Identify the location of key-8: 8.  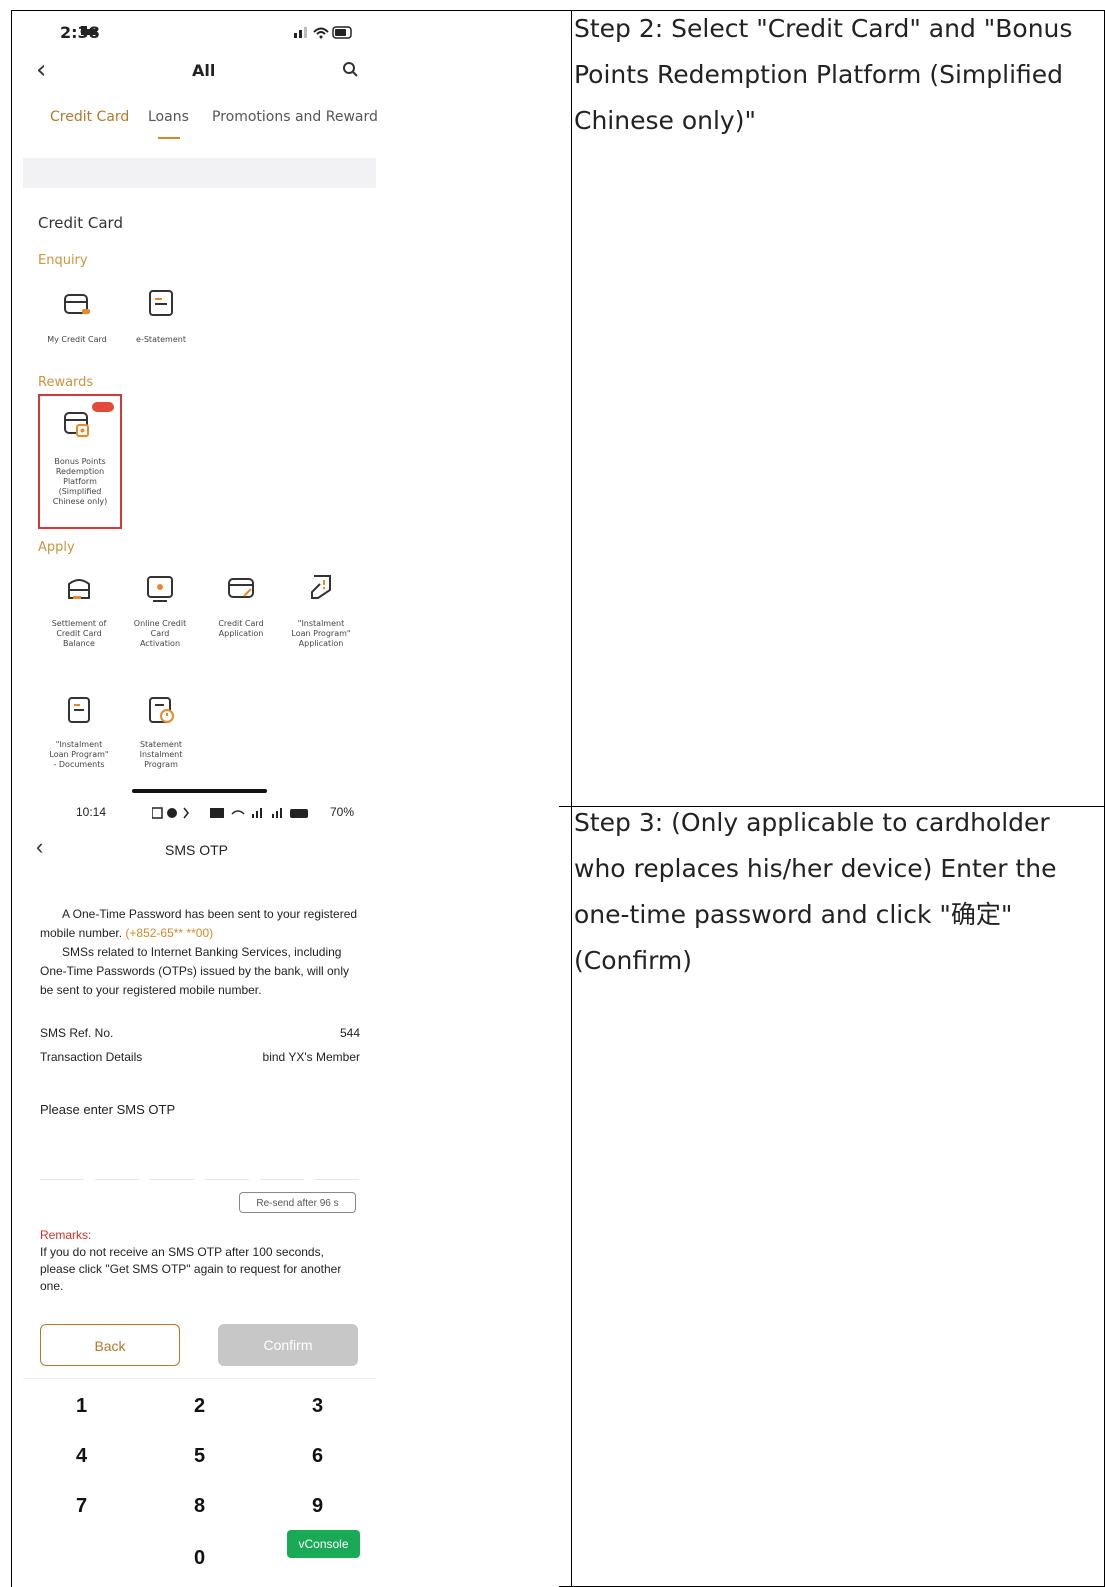
(199, 1506).